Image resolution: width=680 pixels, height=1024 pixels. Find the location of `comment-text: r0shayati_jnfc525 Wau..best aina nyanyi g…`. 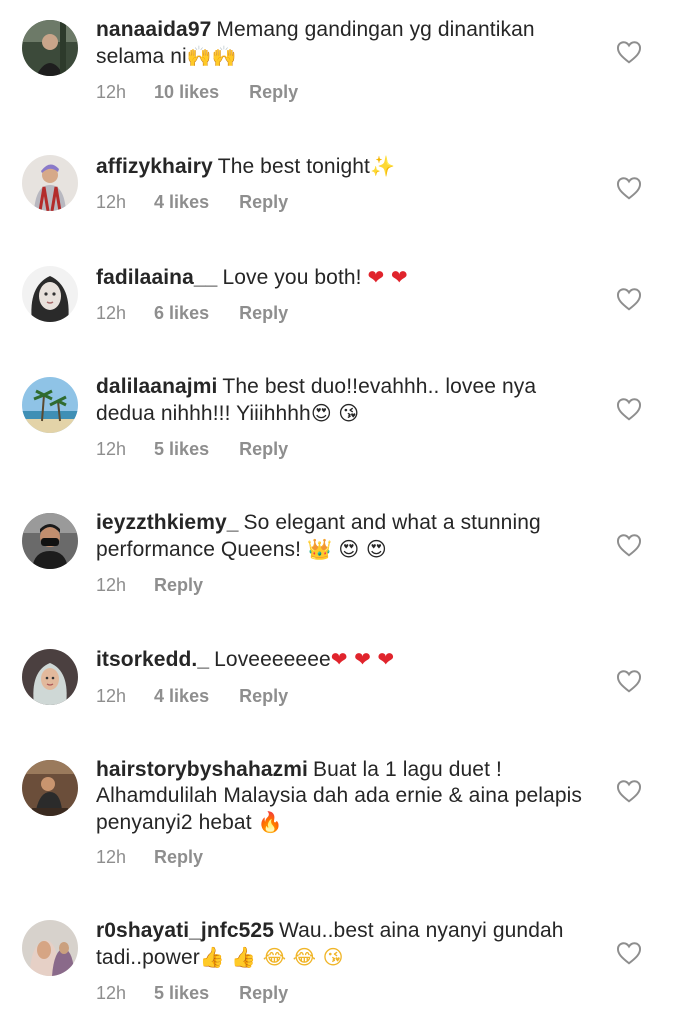

comment-text: r0shayati_jnfc525 Wau..best aina nyanyi g… is located at coordinates (346, 944).